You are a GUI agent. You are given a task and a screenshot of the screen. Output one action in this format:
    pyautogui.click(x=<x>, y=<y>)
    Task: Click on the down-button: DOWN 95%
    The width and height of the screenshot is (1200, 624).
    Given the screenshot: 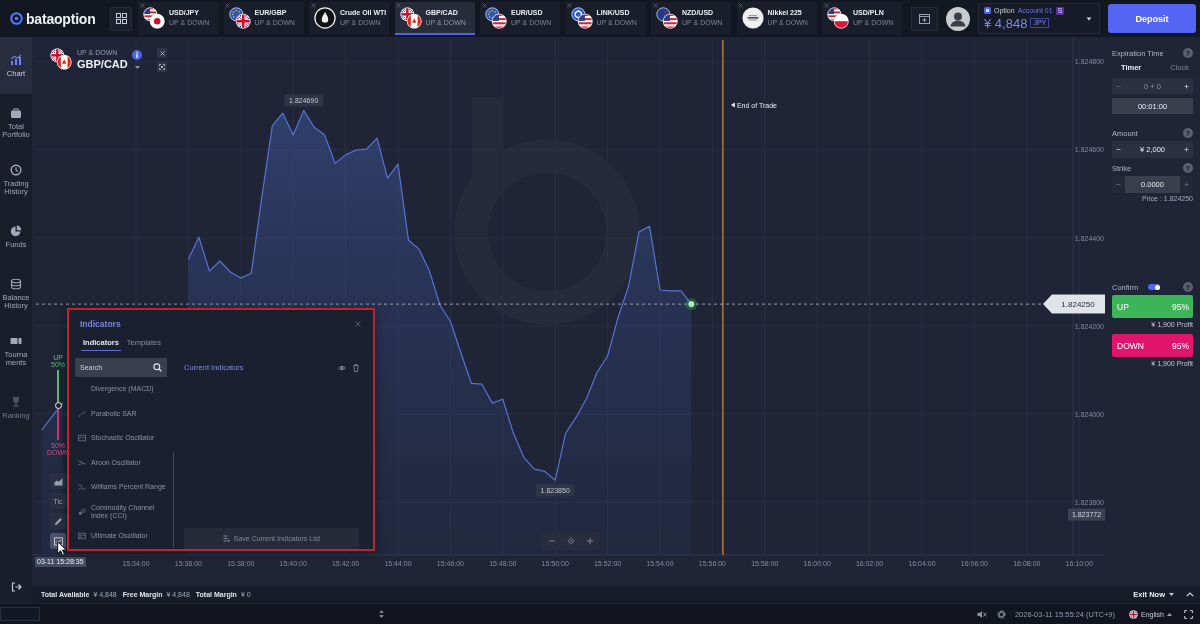 What is the action you would take?
    pyautogui.click(x=1152, y=345)
    